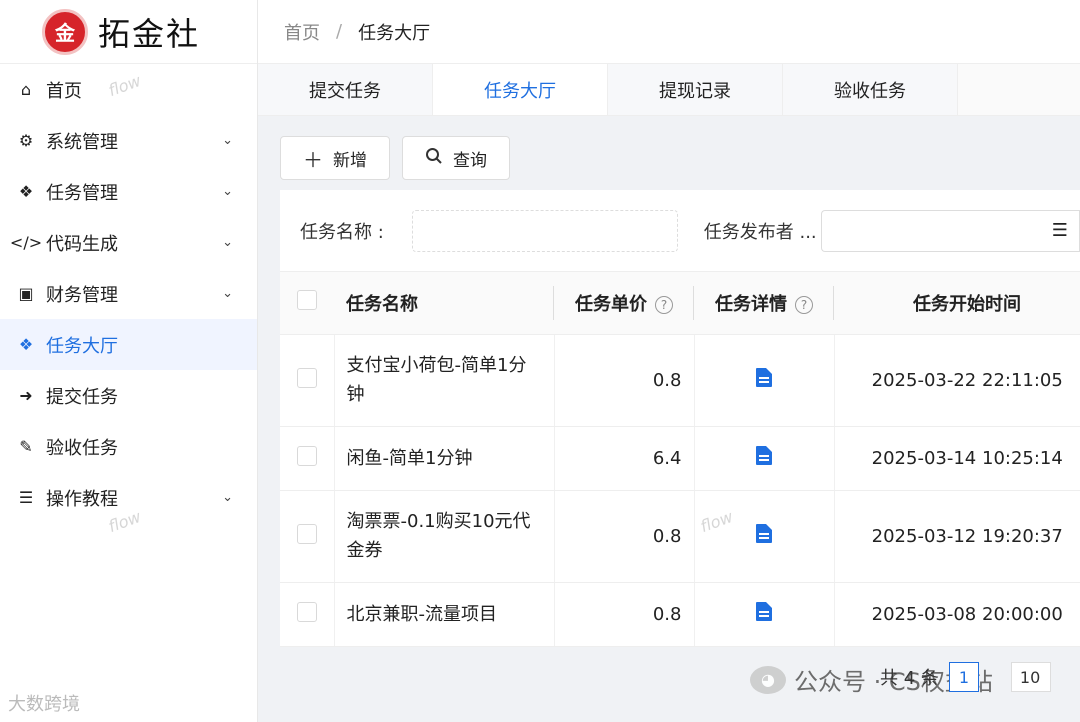 The image size is (1080, 722). I want to click on select-all-cell, so click(307, 303).